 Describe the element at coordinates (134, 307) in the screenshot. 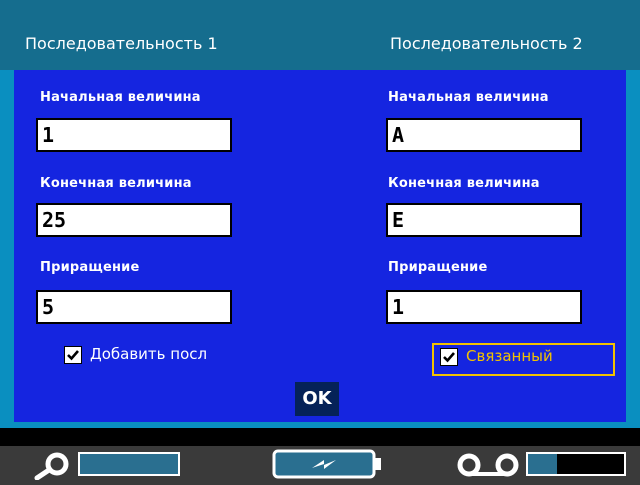

I see `seq1-increment-input: 5` at that location.